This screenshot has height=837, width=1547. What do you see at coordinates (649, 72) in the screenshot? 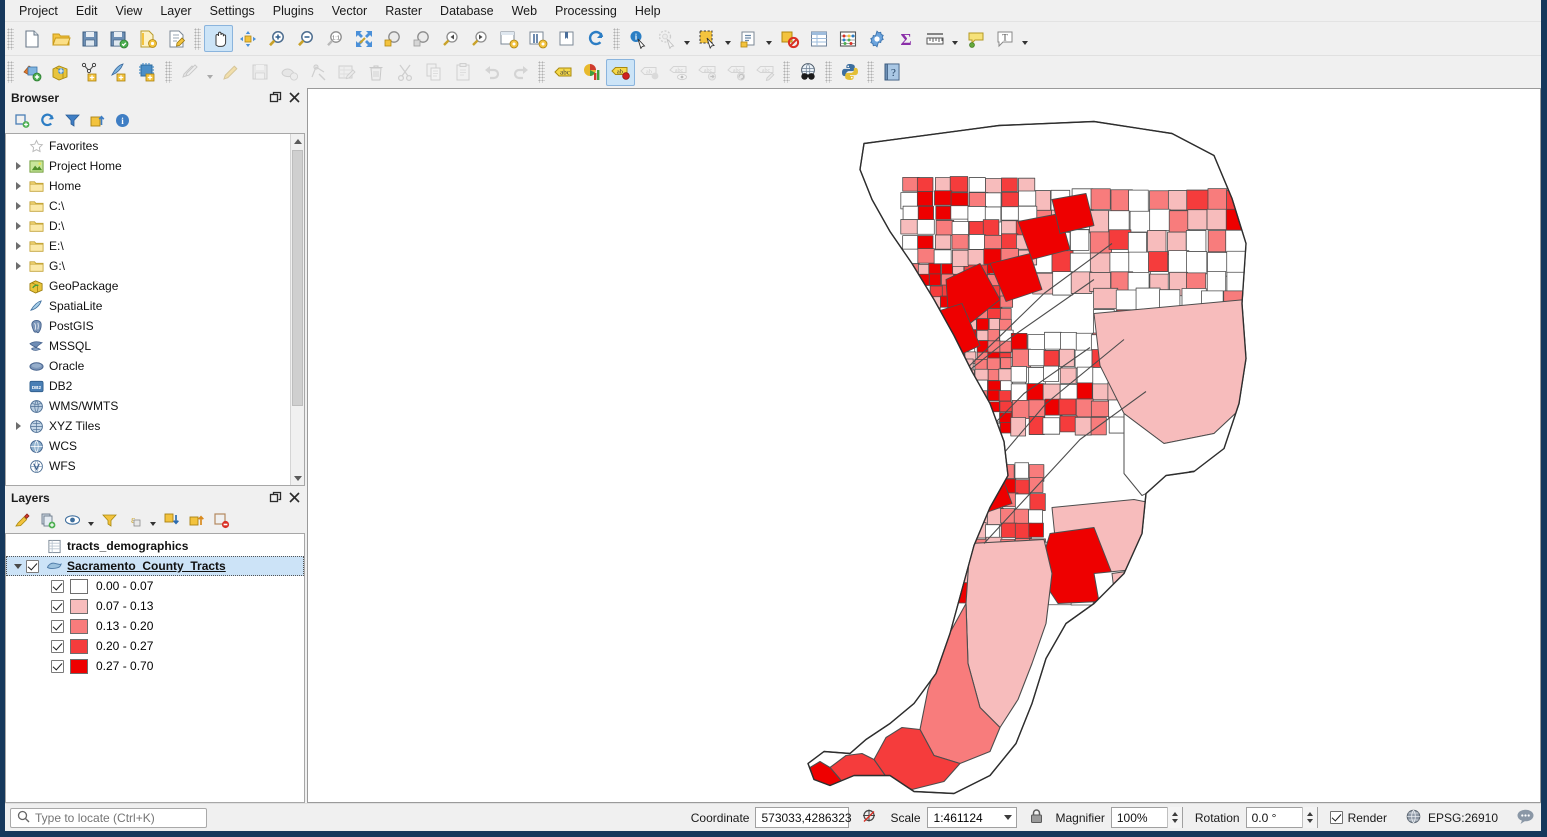
I see `highlight-pinned-labels-icon: ab` at bounding box center [649, 72].